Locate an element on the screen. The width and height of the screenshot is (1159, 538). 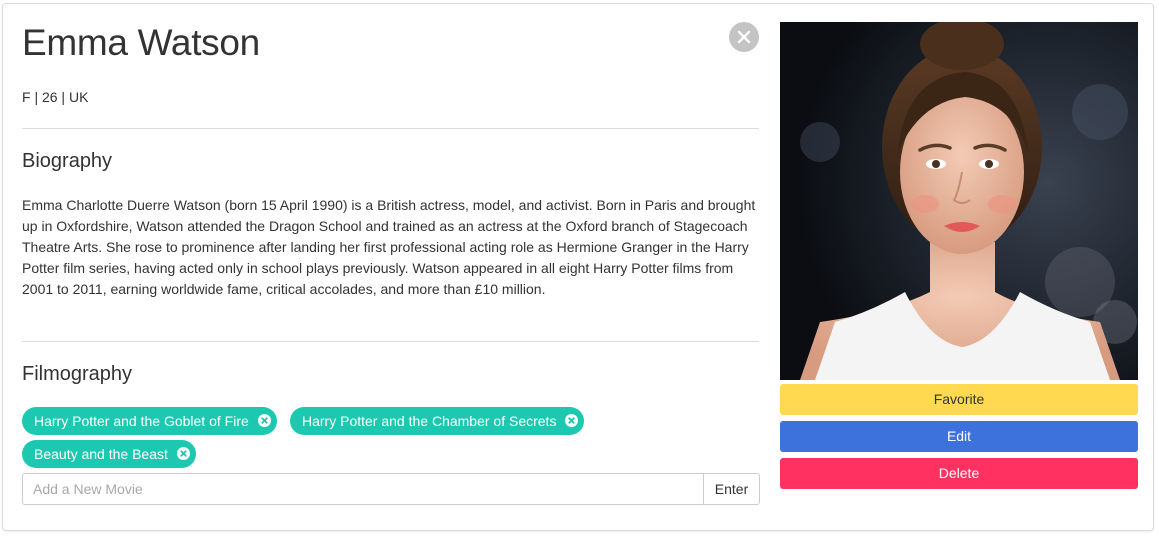
enter-button: Enter is located at coordinates (731, 489).